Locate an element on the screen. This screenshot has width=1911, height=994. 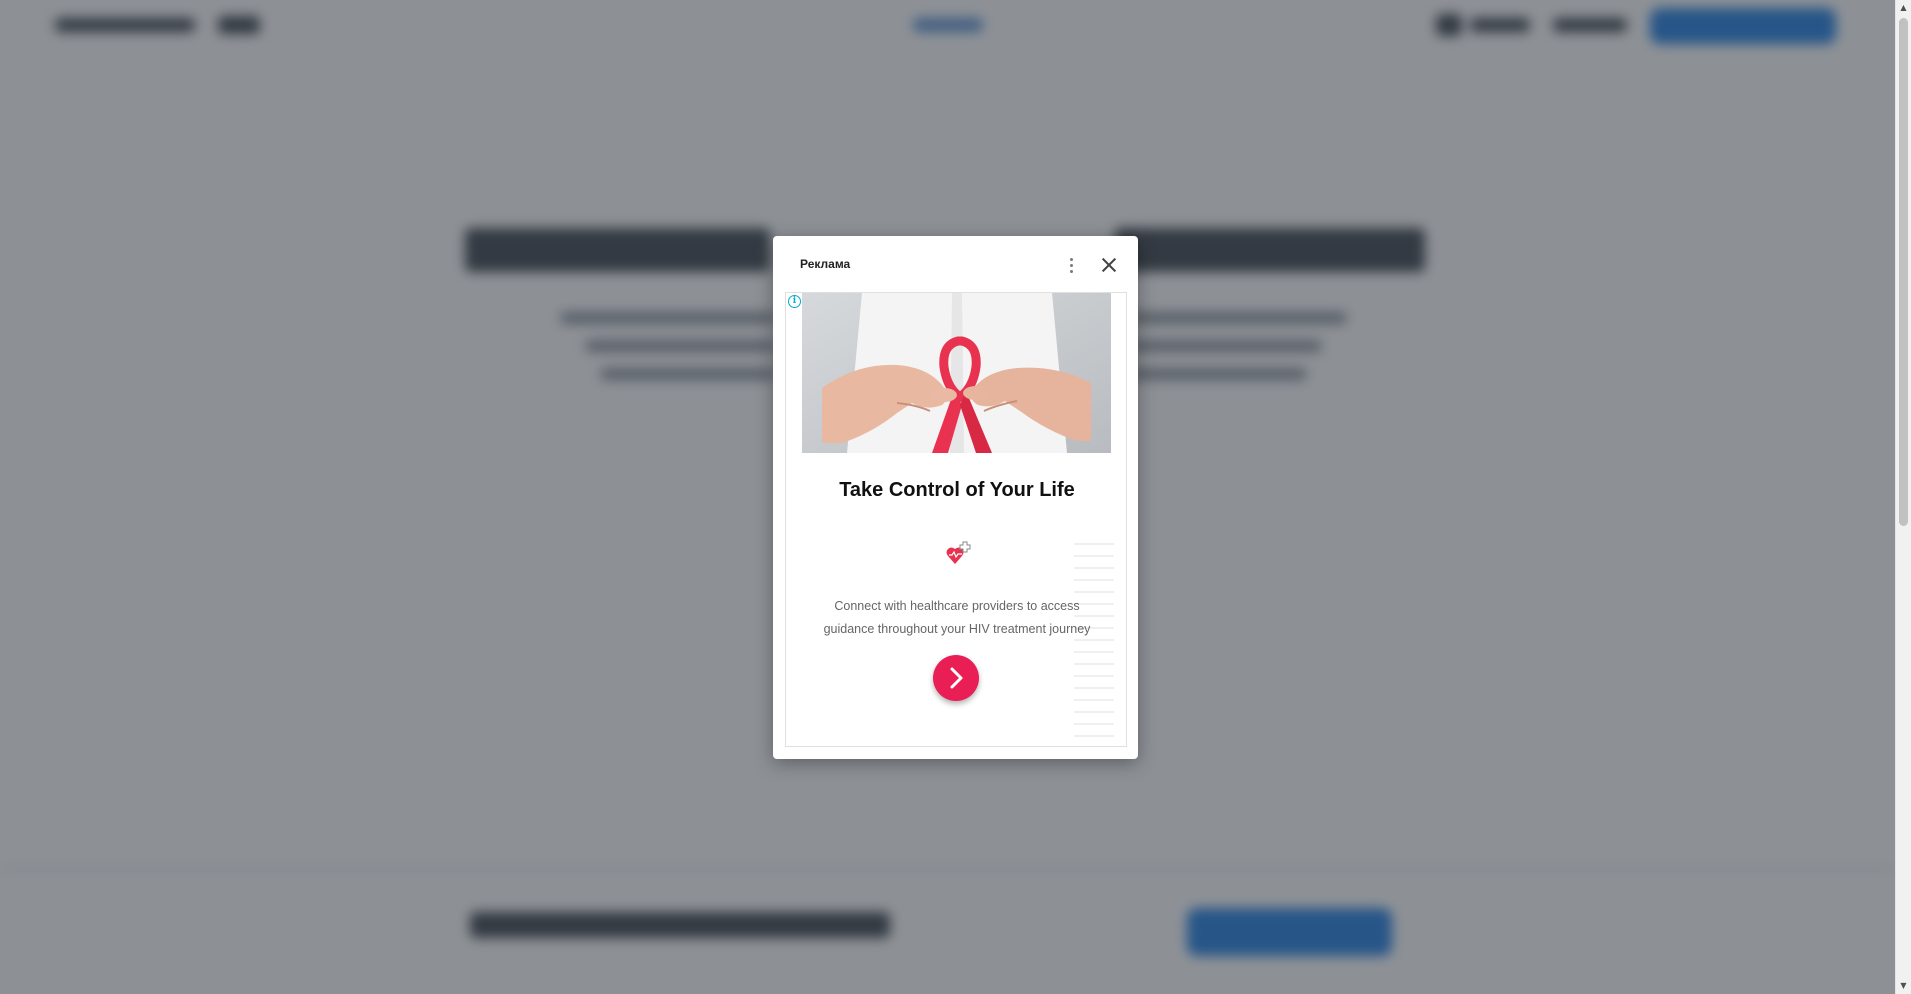
scrollbar: ▲ ▼ is located at coordinates (1903, 497).